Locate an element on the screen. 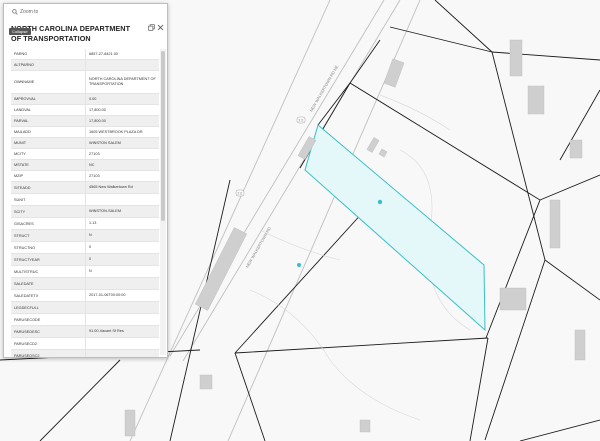  attribute-key: PARUSECODE is located at coordinates (27, 319).